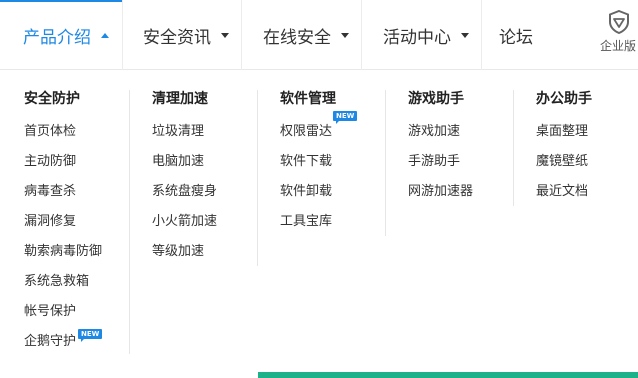 The height and width of the screenshot is (378, 638). Describe the element at coordinates (618, 46) in the screenshot. I see `enterprise-label: 企业版` at that location.